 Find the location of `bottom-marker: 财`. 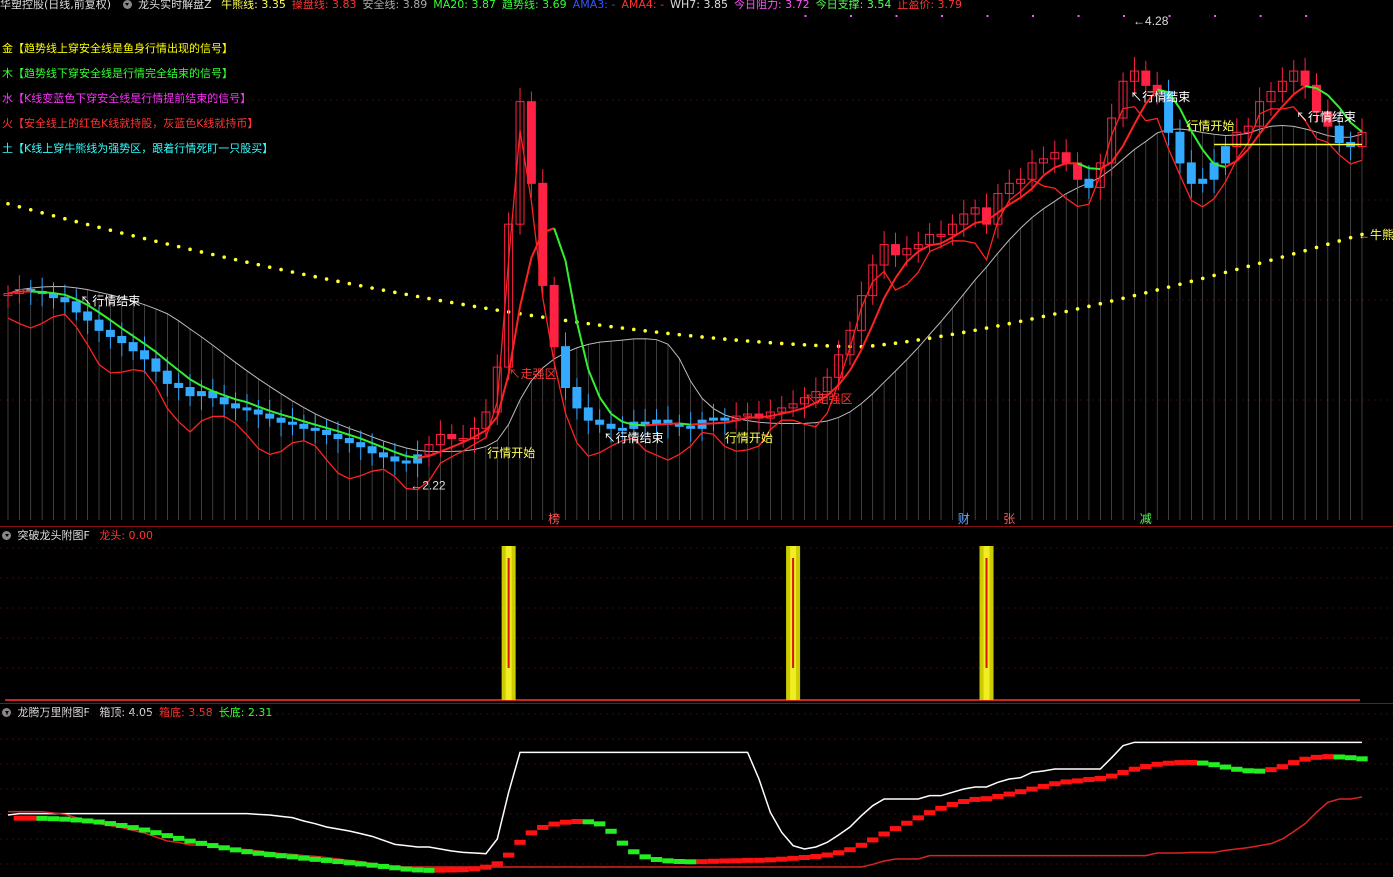

bottom-marker: 财 is located at coordinates (964, 519).